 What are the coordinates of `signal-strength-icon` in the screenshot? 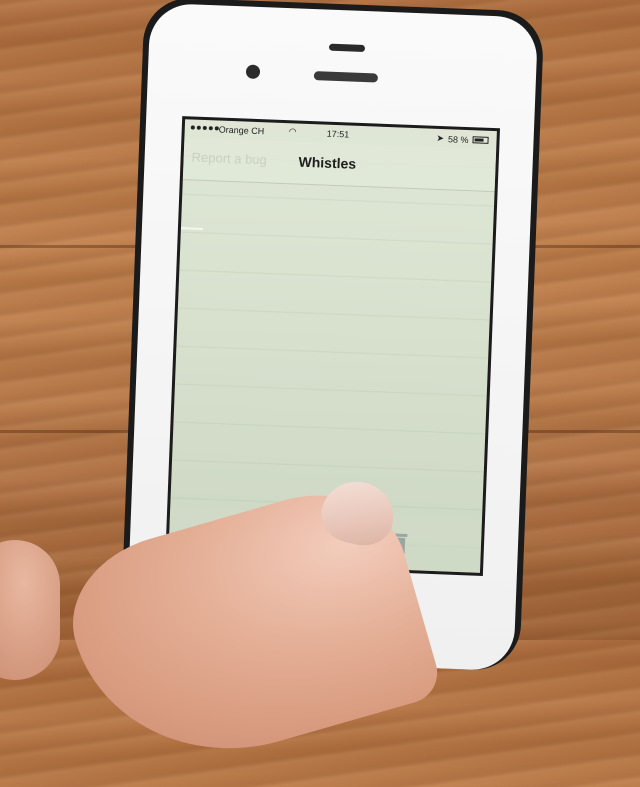 It's located at (204, 128).